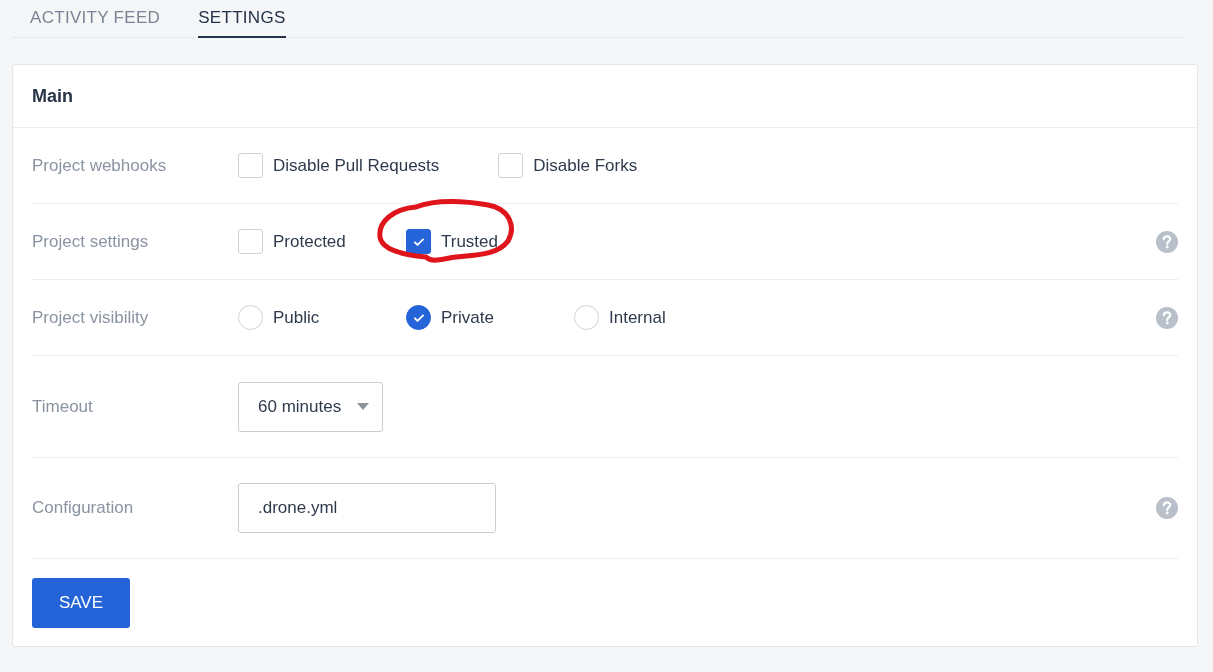  I want to click on caret-icon, so click(363, 406).